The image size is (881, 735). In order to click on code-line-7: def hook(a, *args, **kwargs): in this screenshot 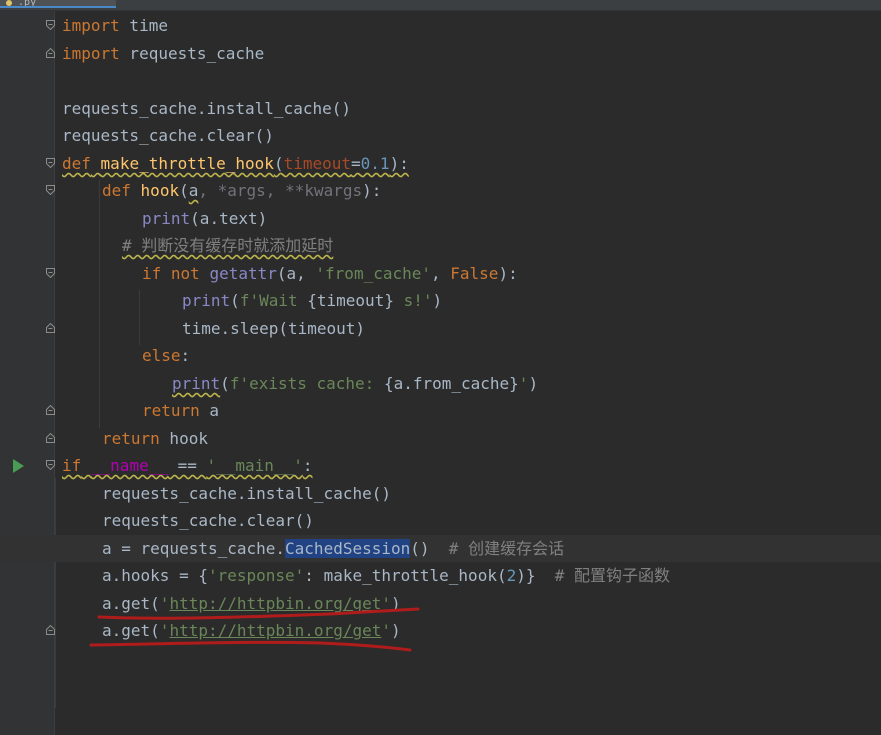, I will do `click(440, 190)`.